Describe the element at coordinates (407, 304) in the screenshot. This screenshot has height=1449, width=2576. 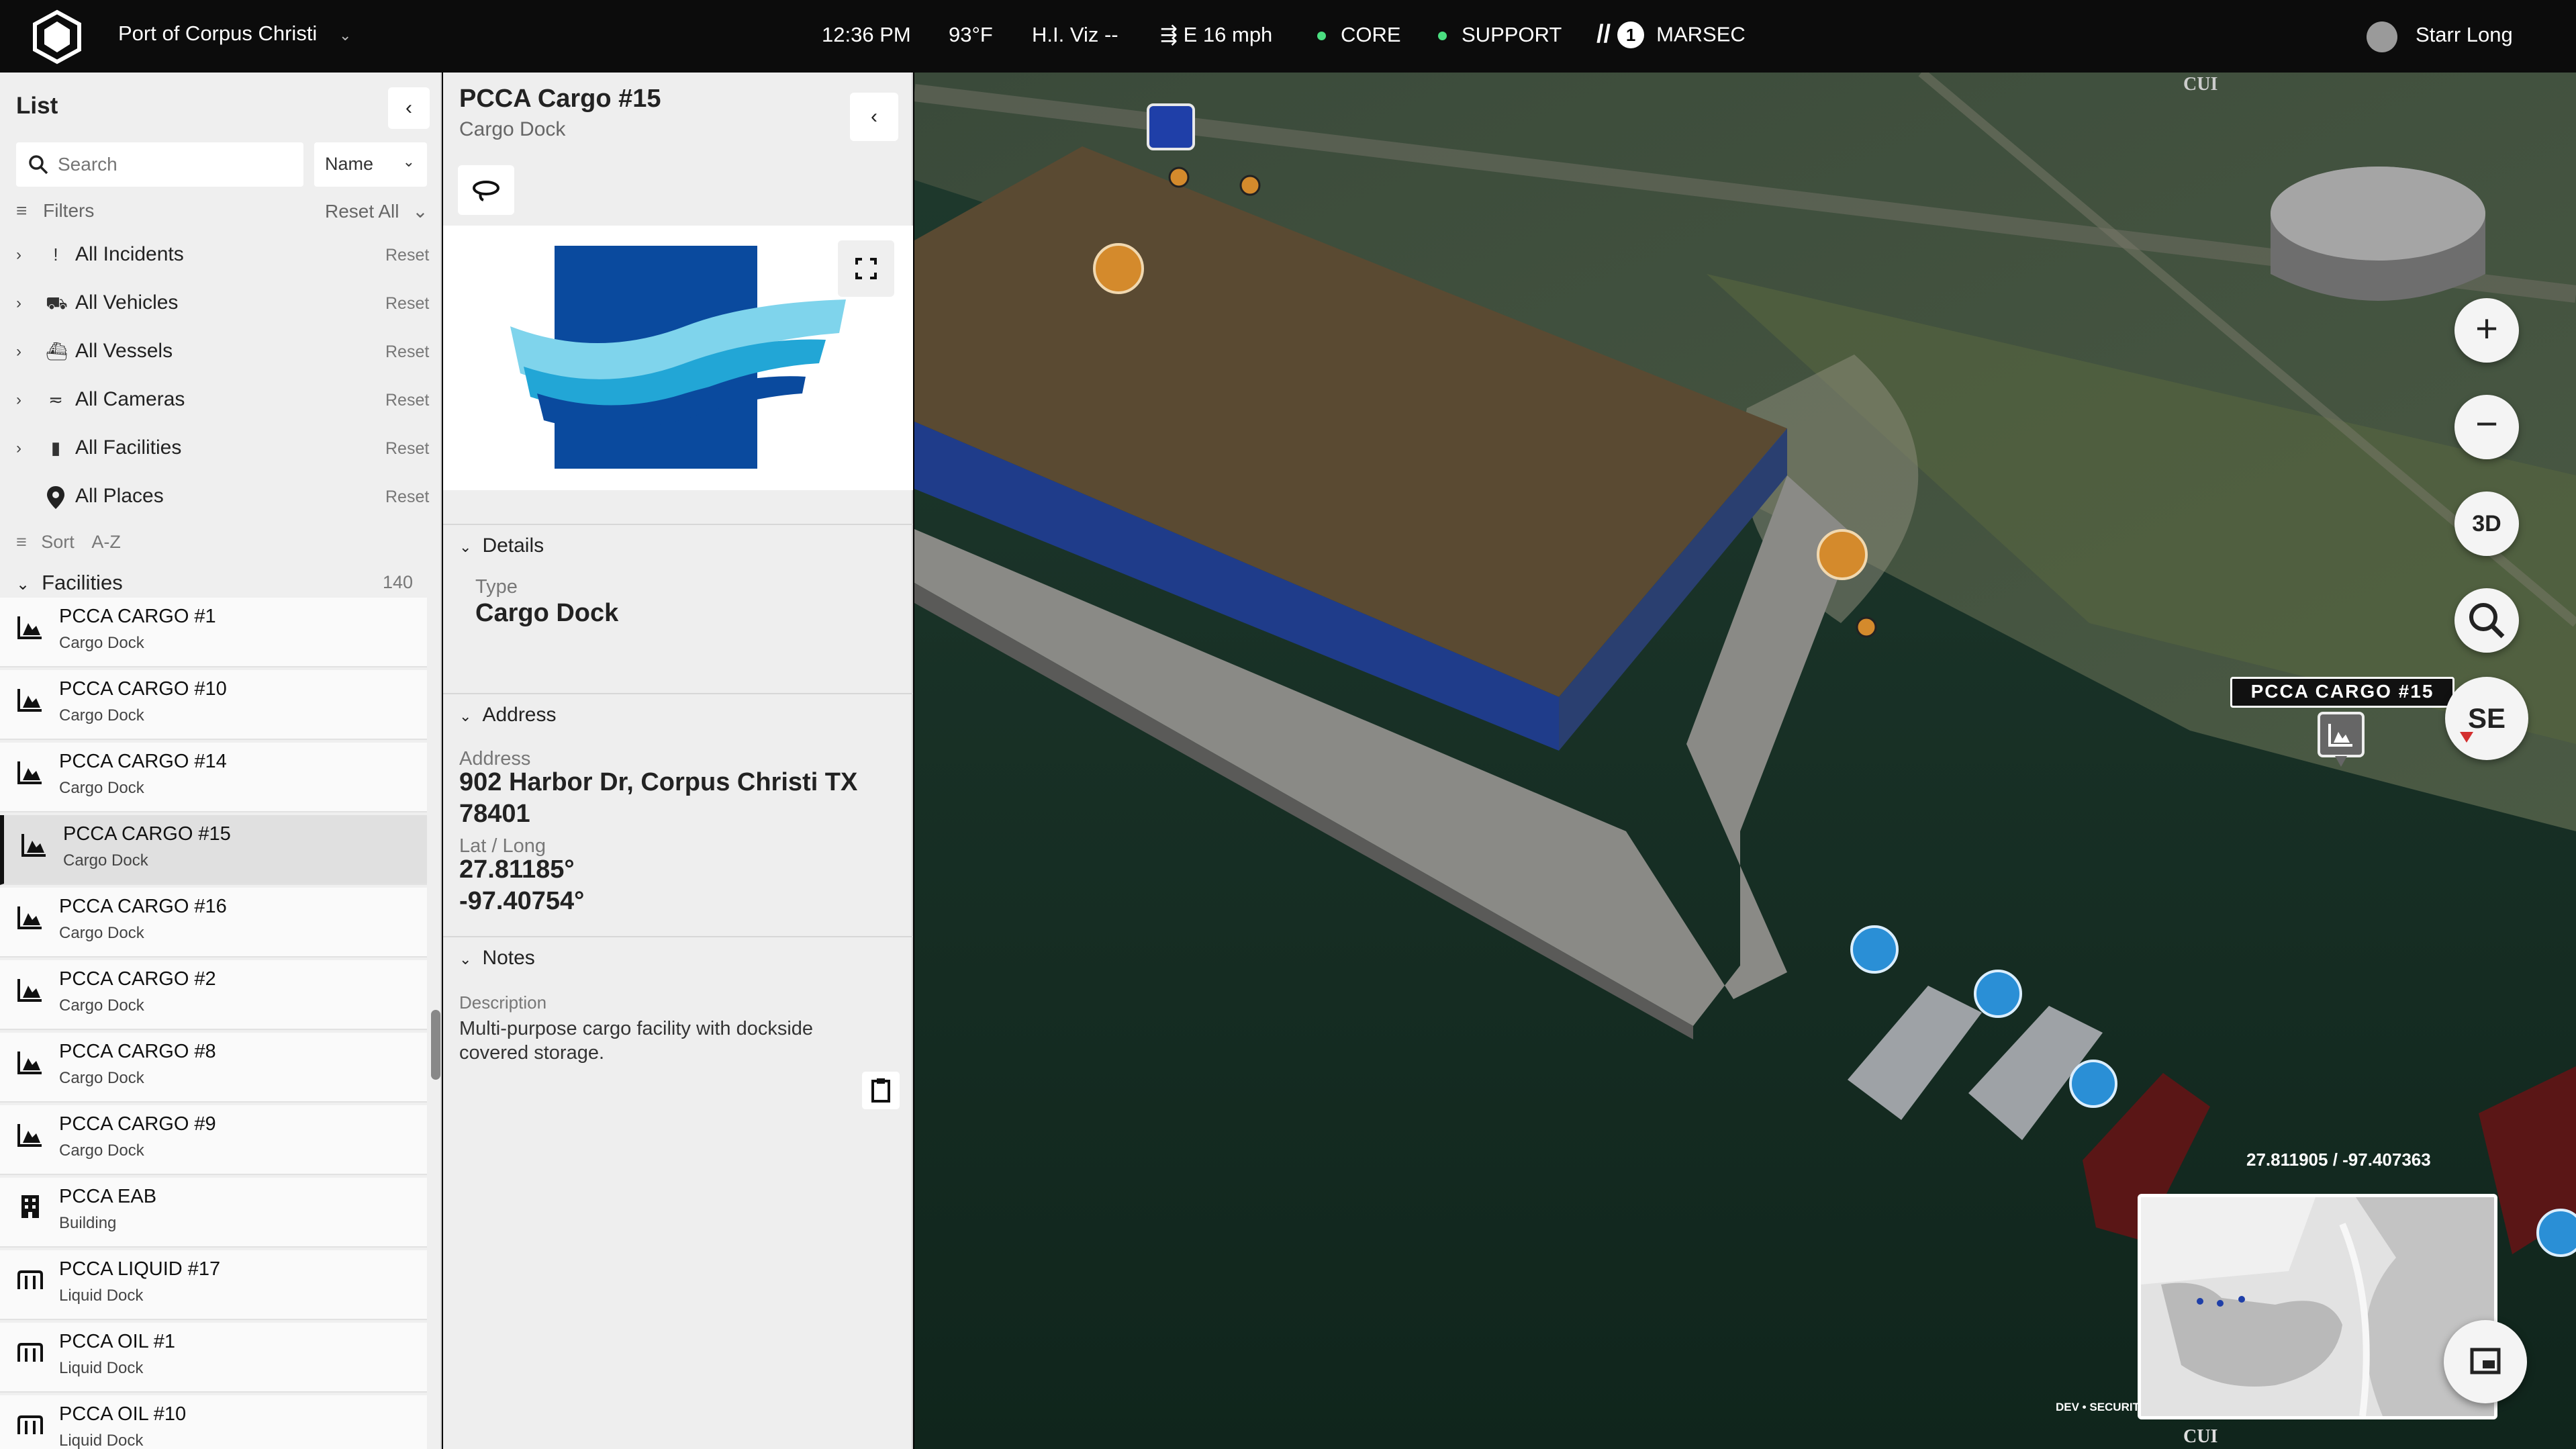
I see `reset-vehicles-button: Reset` at that location.